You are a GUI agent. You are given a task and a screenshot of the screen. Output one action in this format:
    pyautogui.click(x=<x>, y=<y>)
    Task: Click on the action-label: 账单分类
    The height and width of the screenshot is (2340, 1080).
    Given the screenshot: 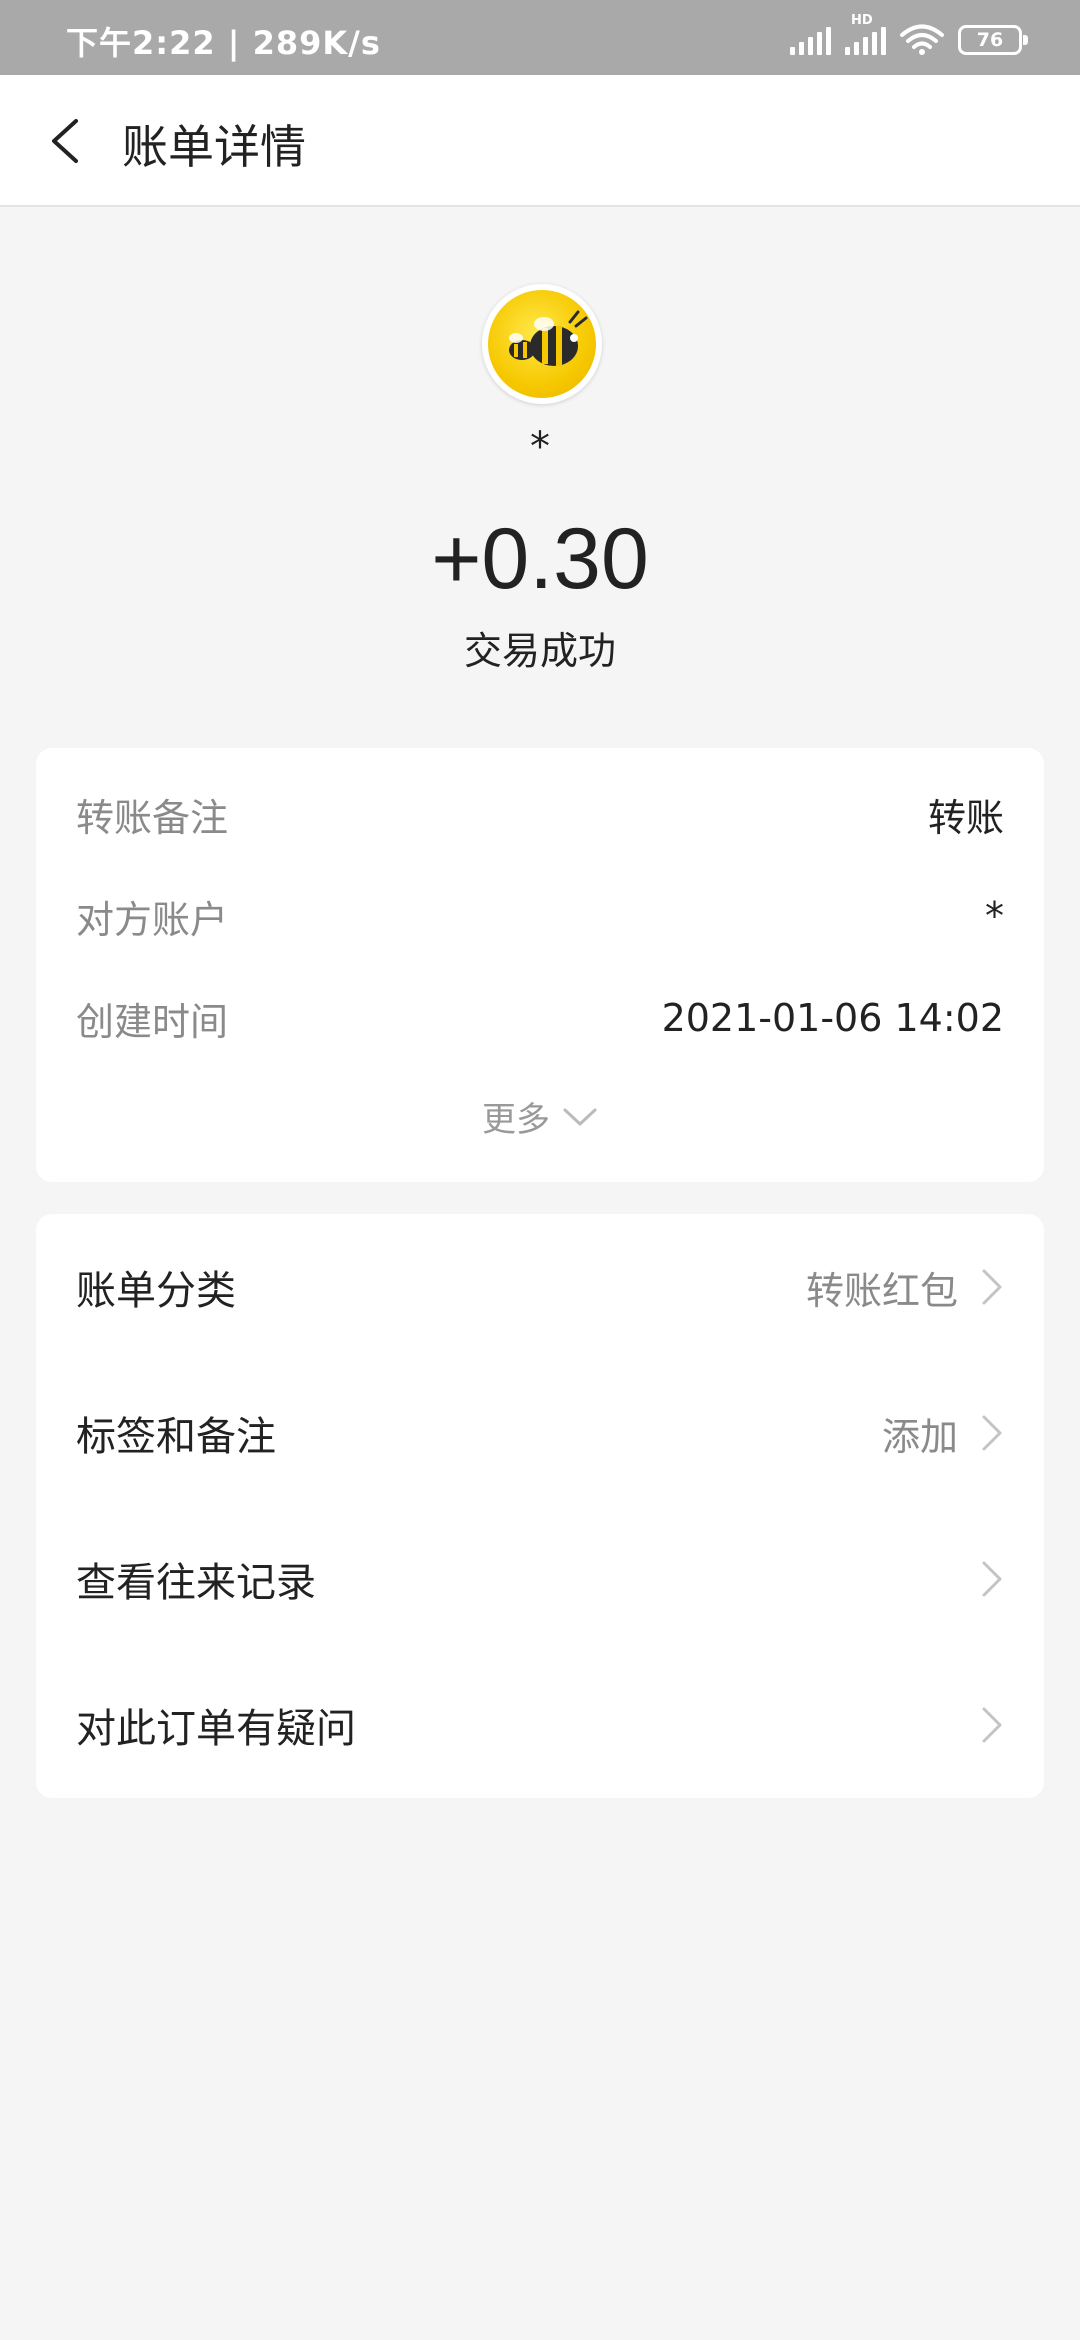 What is the action you would take?
    pyautogui.click(x=156, y=1291)
    